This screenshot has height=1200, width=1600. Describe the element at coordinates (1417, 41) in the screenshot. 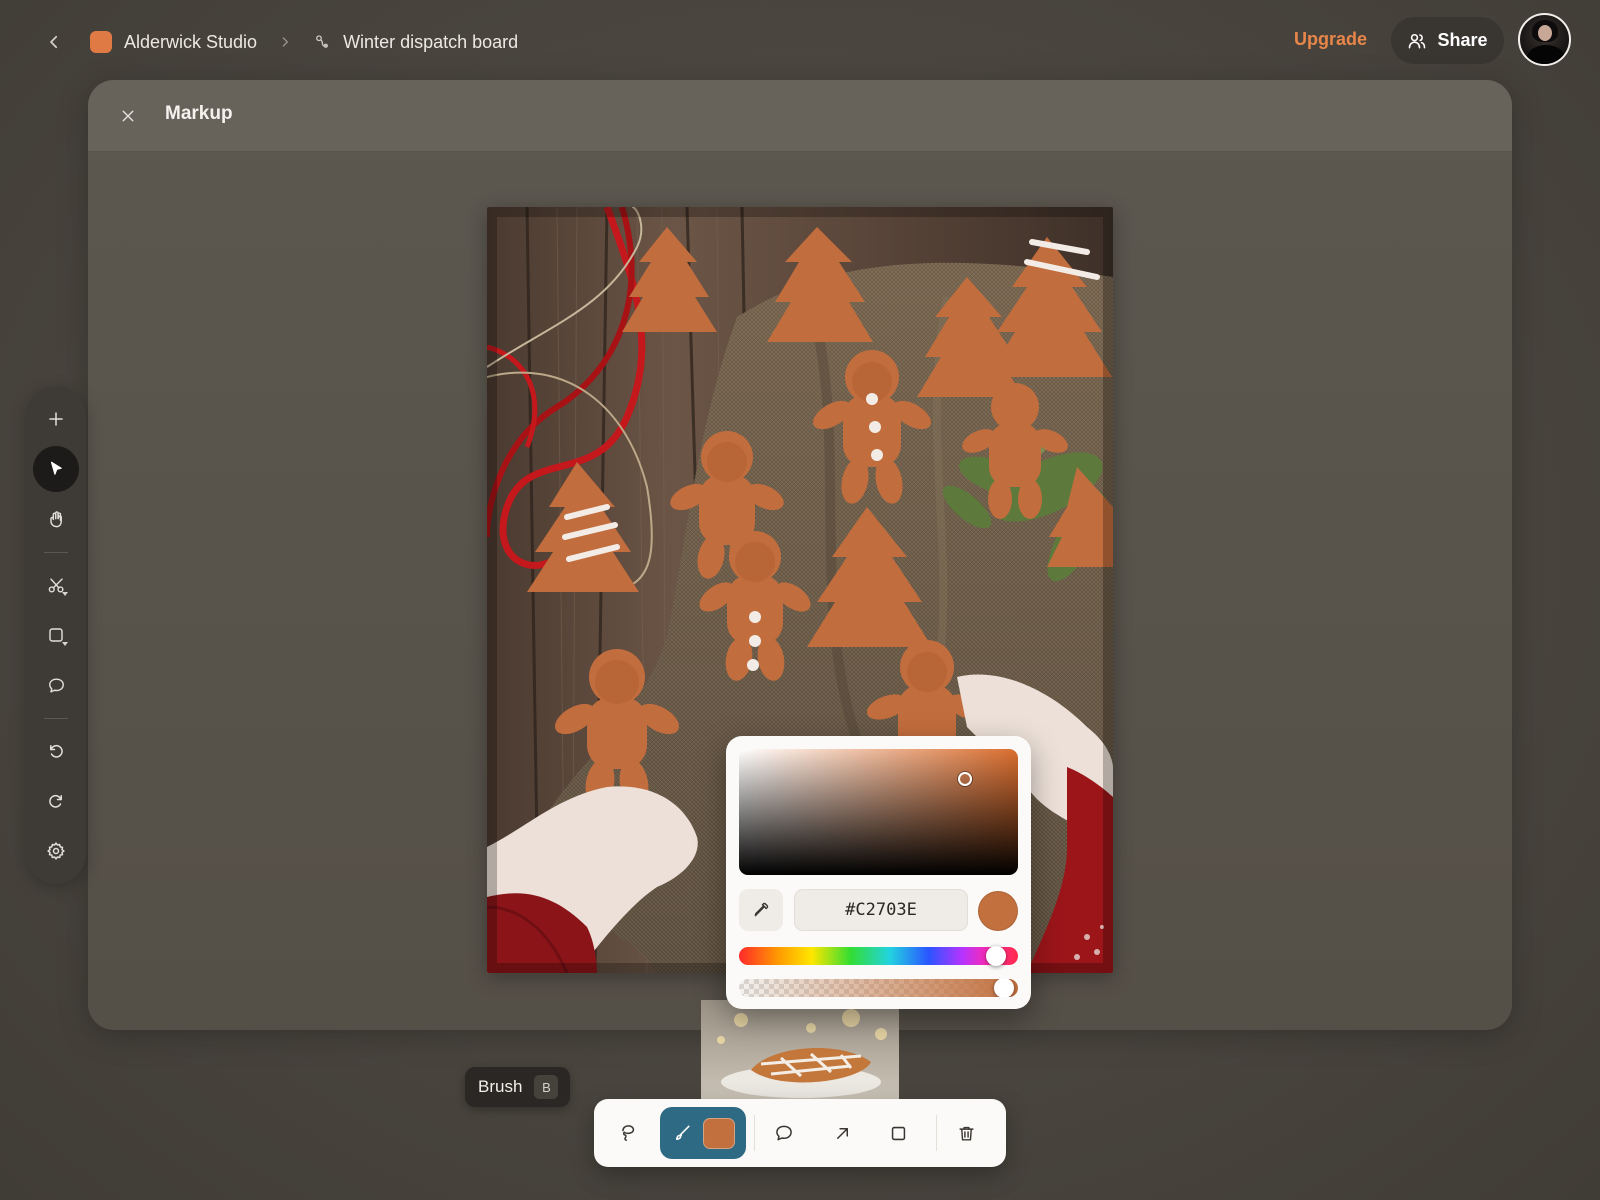

I see `users-icon` at that location.